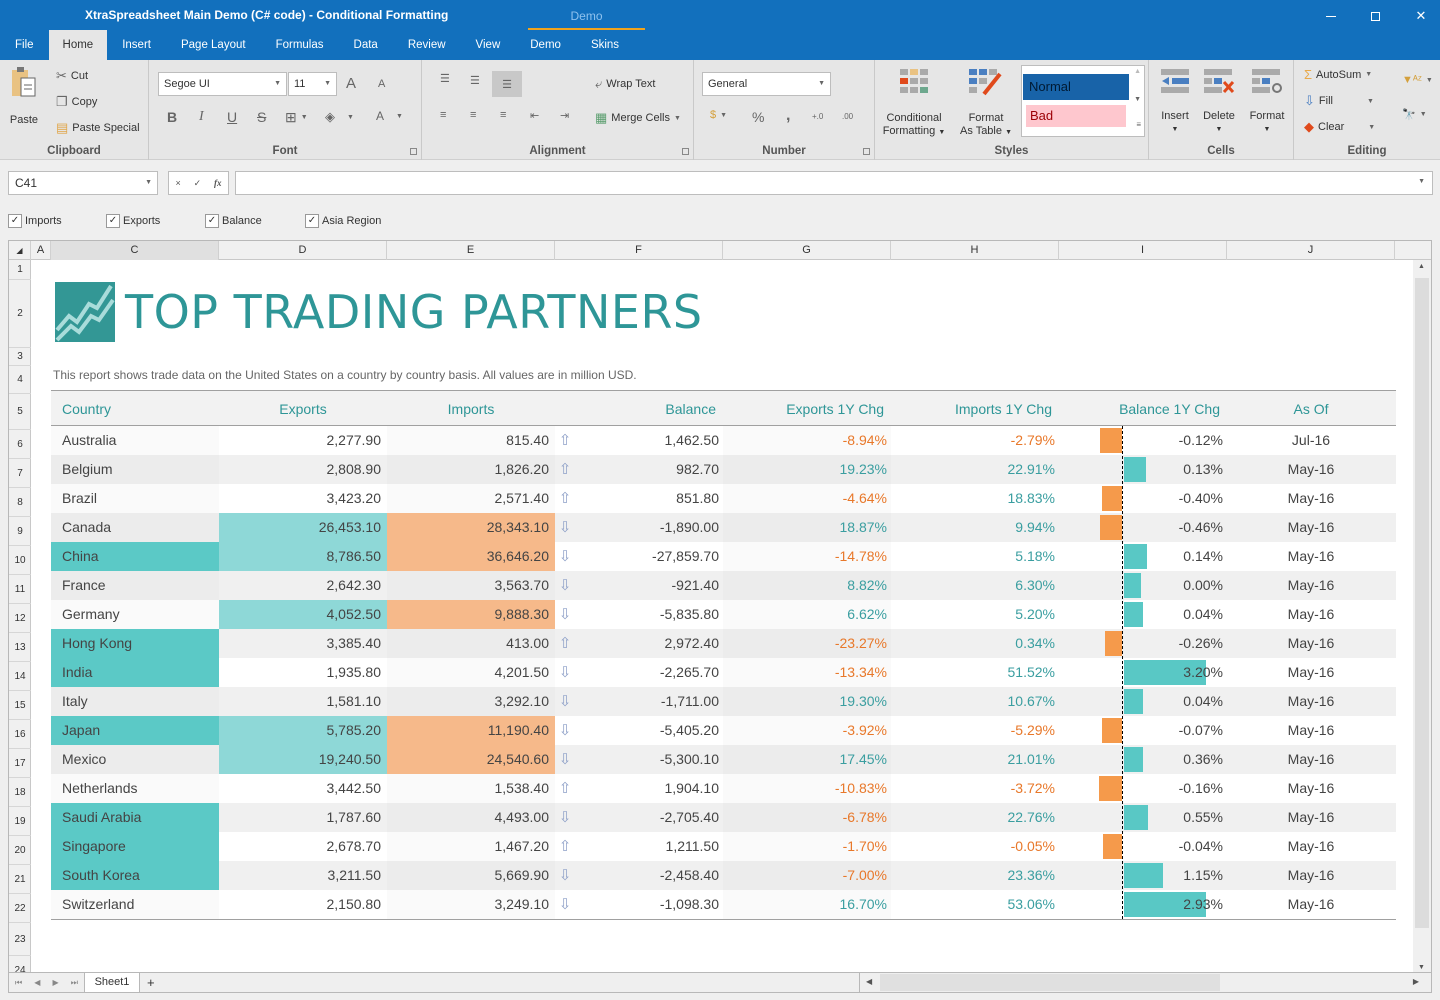 The height and width of the screenshot is (1000, 1440). Describe the element at coordinates (20, 850) in the screenshot. I see `row-header: 20` at that location.